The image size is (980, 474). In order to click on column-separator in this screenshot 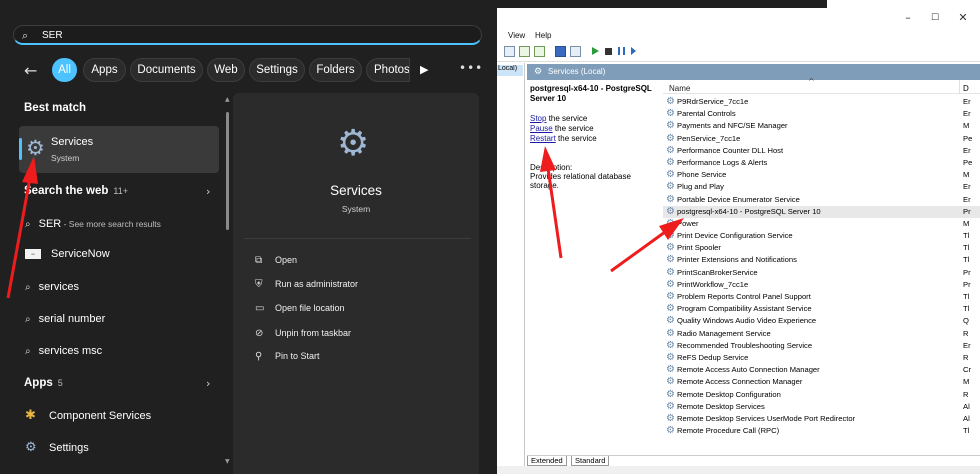, I will do `click(959, 87)`.